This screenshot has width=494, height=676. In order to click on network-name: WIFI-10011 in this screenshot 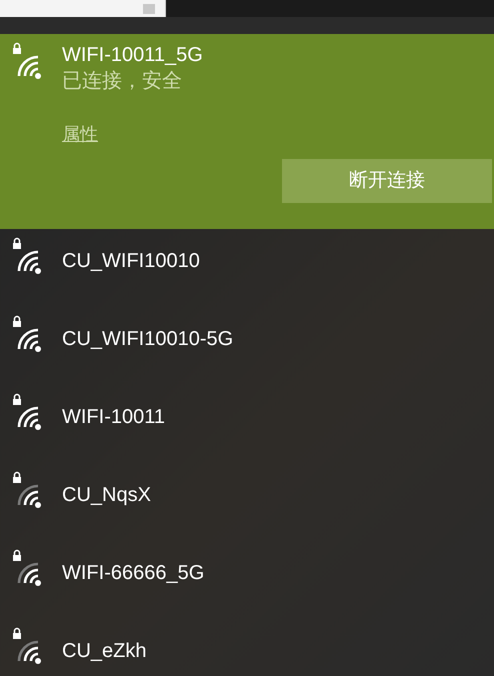, I will do `click(113, 417)`.